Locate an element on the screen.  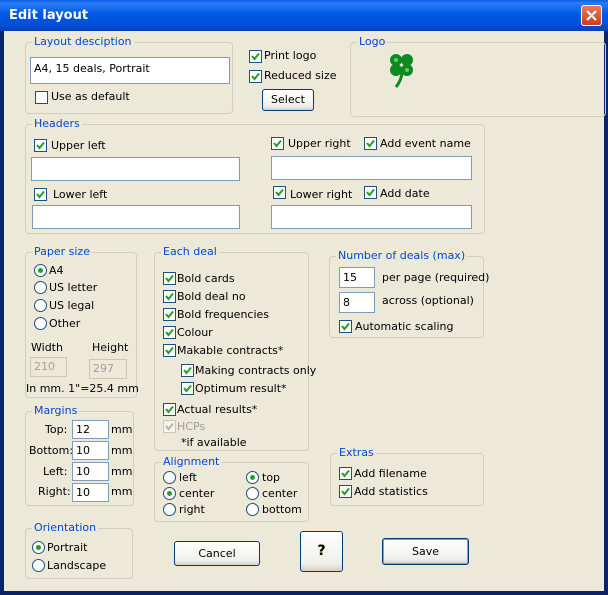
close-button is located at coordinates (591, 15).